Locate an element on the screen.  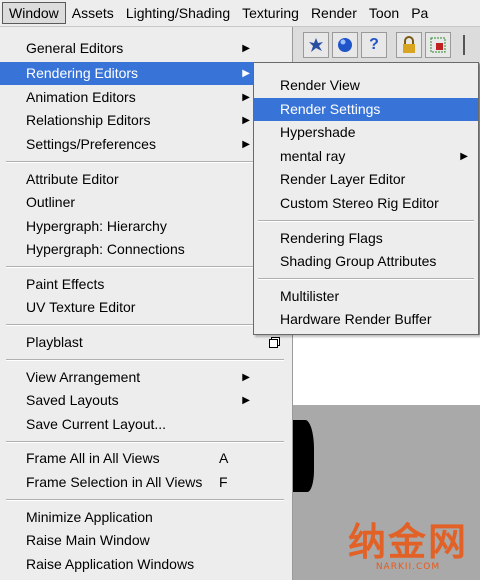
menu-item-saved-layouts: Saved Layouts ▶ is located at coordinates (145, 400).